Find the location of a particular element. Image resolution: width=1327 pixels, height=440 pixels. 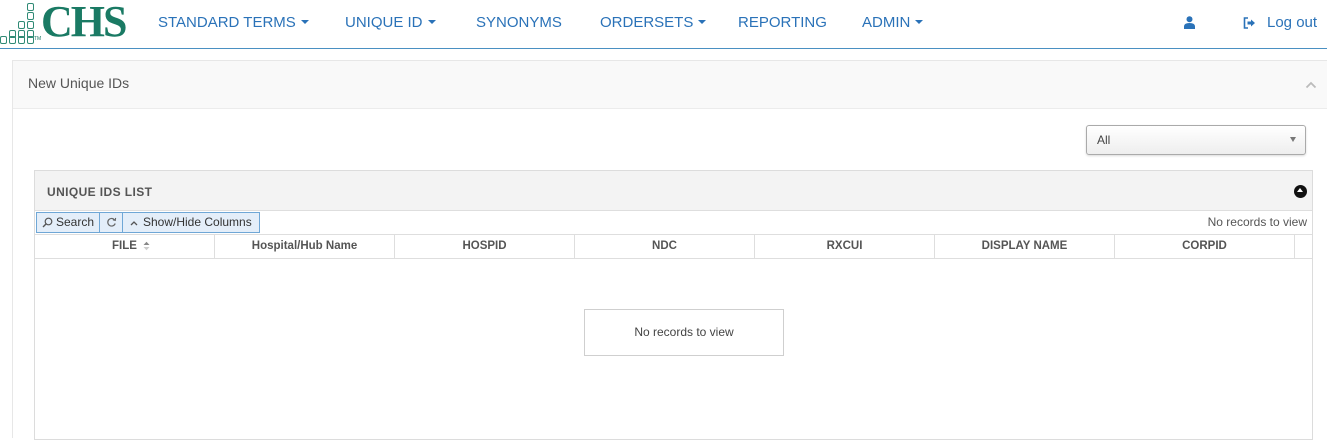

nav-reporting: REPORTING is located at coordinates (782, 23).